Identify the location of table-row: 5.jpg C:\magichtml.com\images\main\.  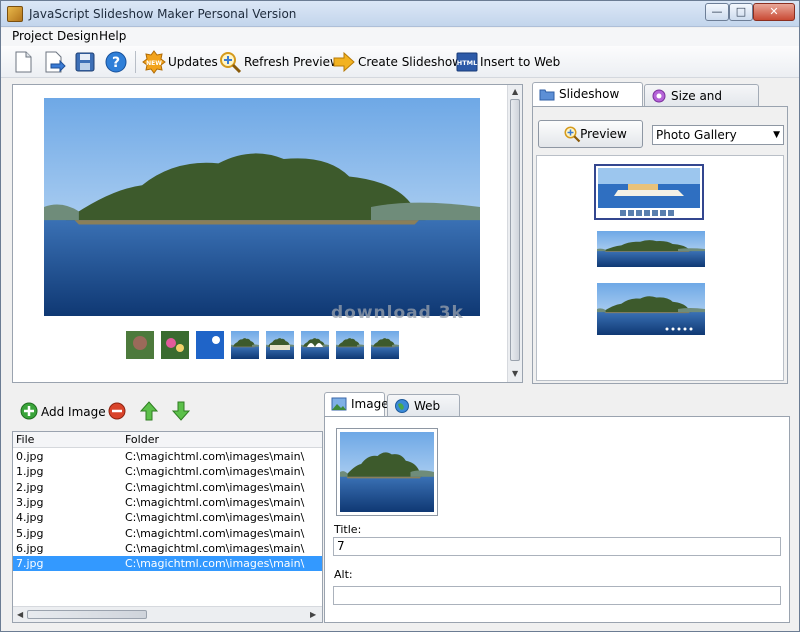
(167, 533).